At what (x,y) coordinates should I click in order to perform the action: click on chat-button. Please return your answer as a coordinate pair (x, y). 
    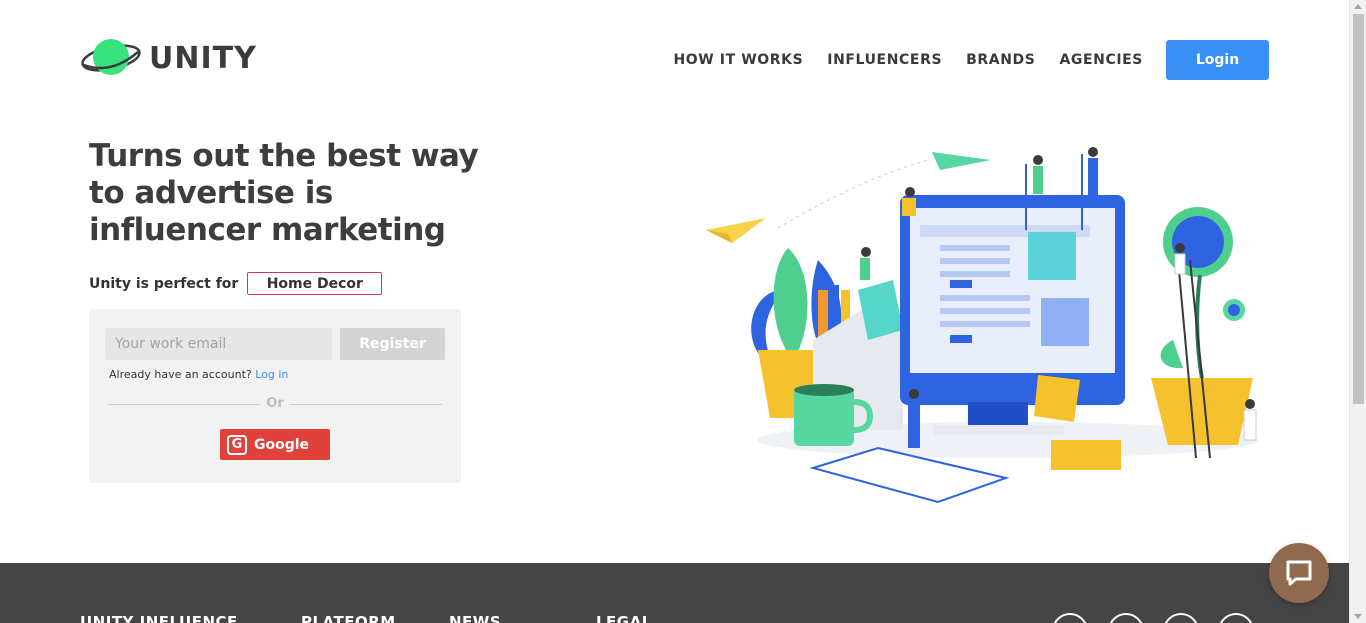
    Looking at the image, I should click on (1299, 573).